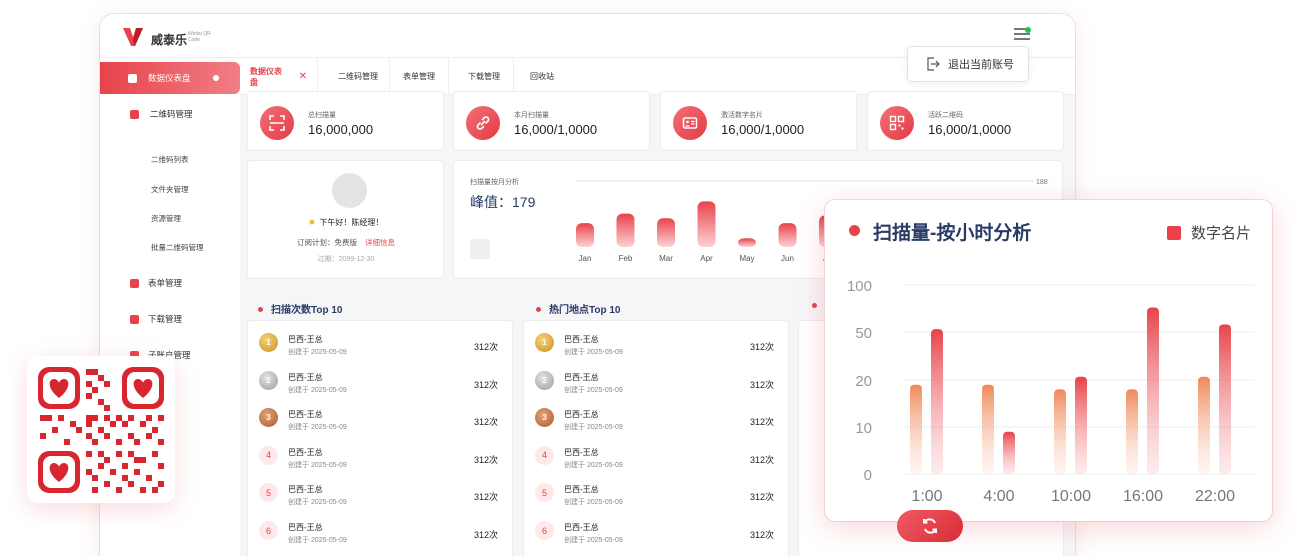 Image resolution: width=1295 pixels, height=556 pixels. I want to click on qr-code-image, so click(101, 430).